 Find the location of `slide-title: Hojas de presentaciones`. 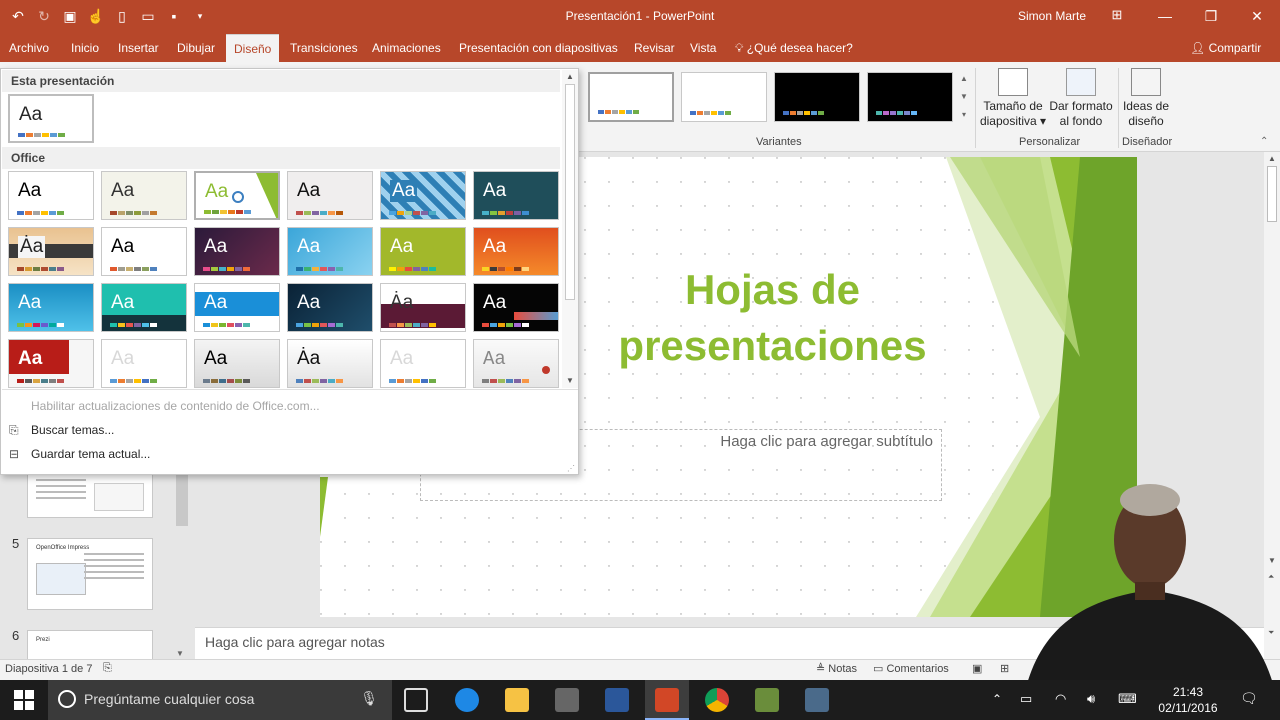

slide-title: Hojas de presentaciones is located at coordinates (772, 318).